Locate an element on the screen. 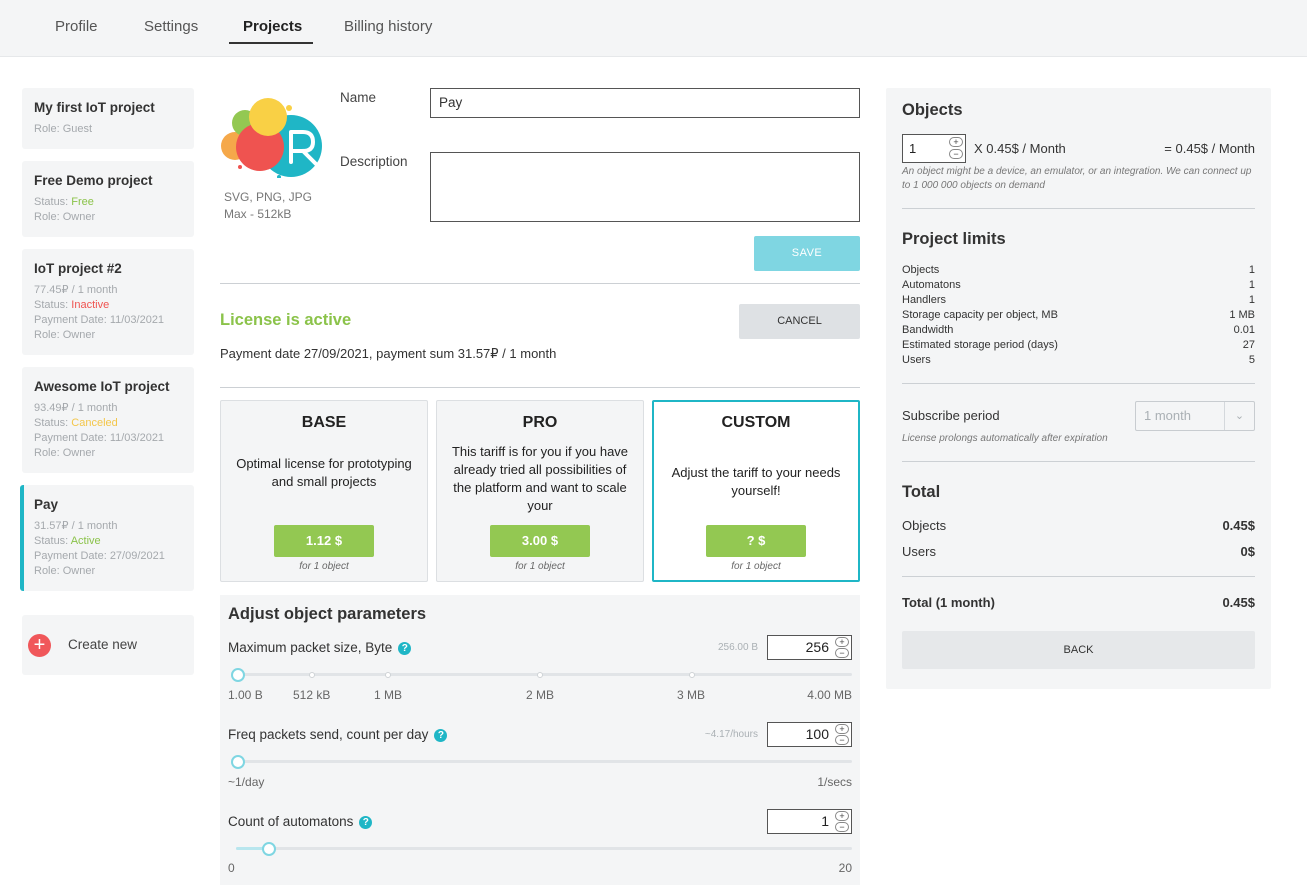 The height and width of the screenshot is (885, 1307). limit-name: Users is located at coordinates (916, 360).